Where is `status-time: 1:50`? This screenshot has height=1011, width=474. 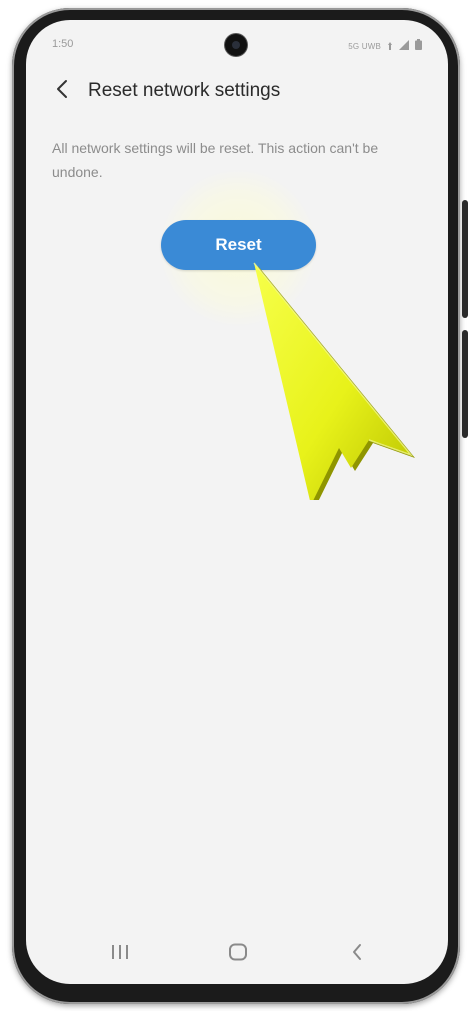 status-time: 1:50 is located at coordinates (63, 44).